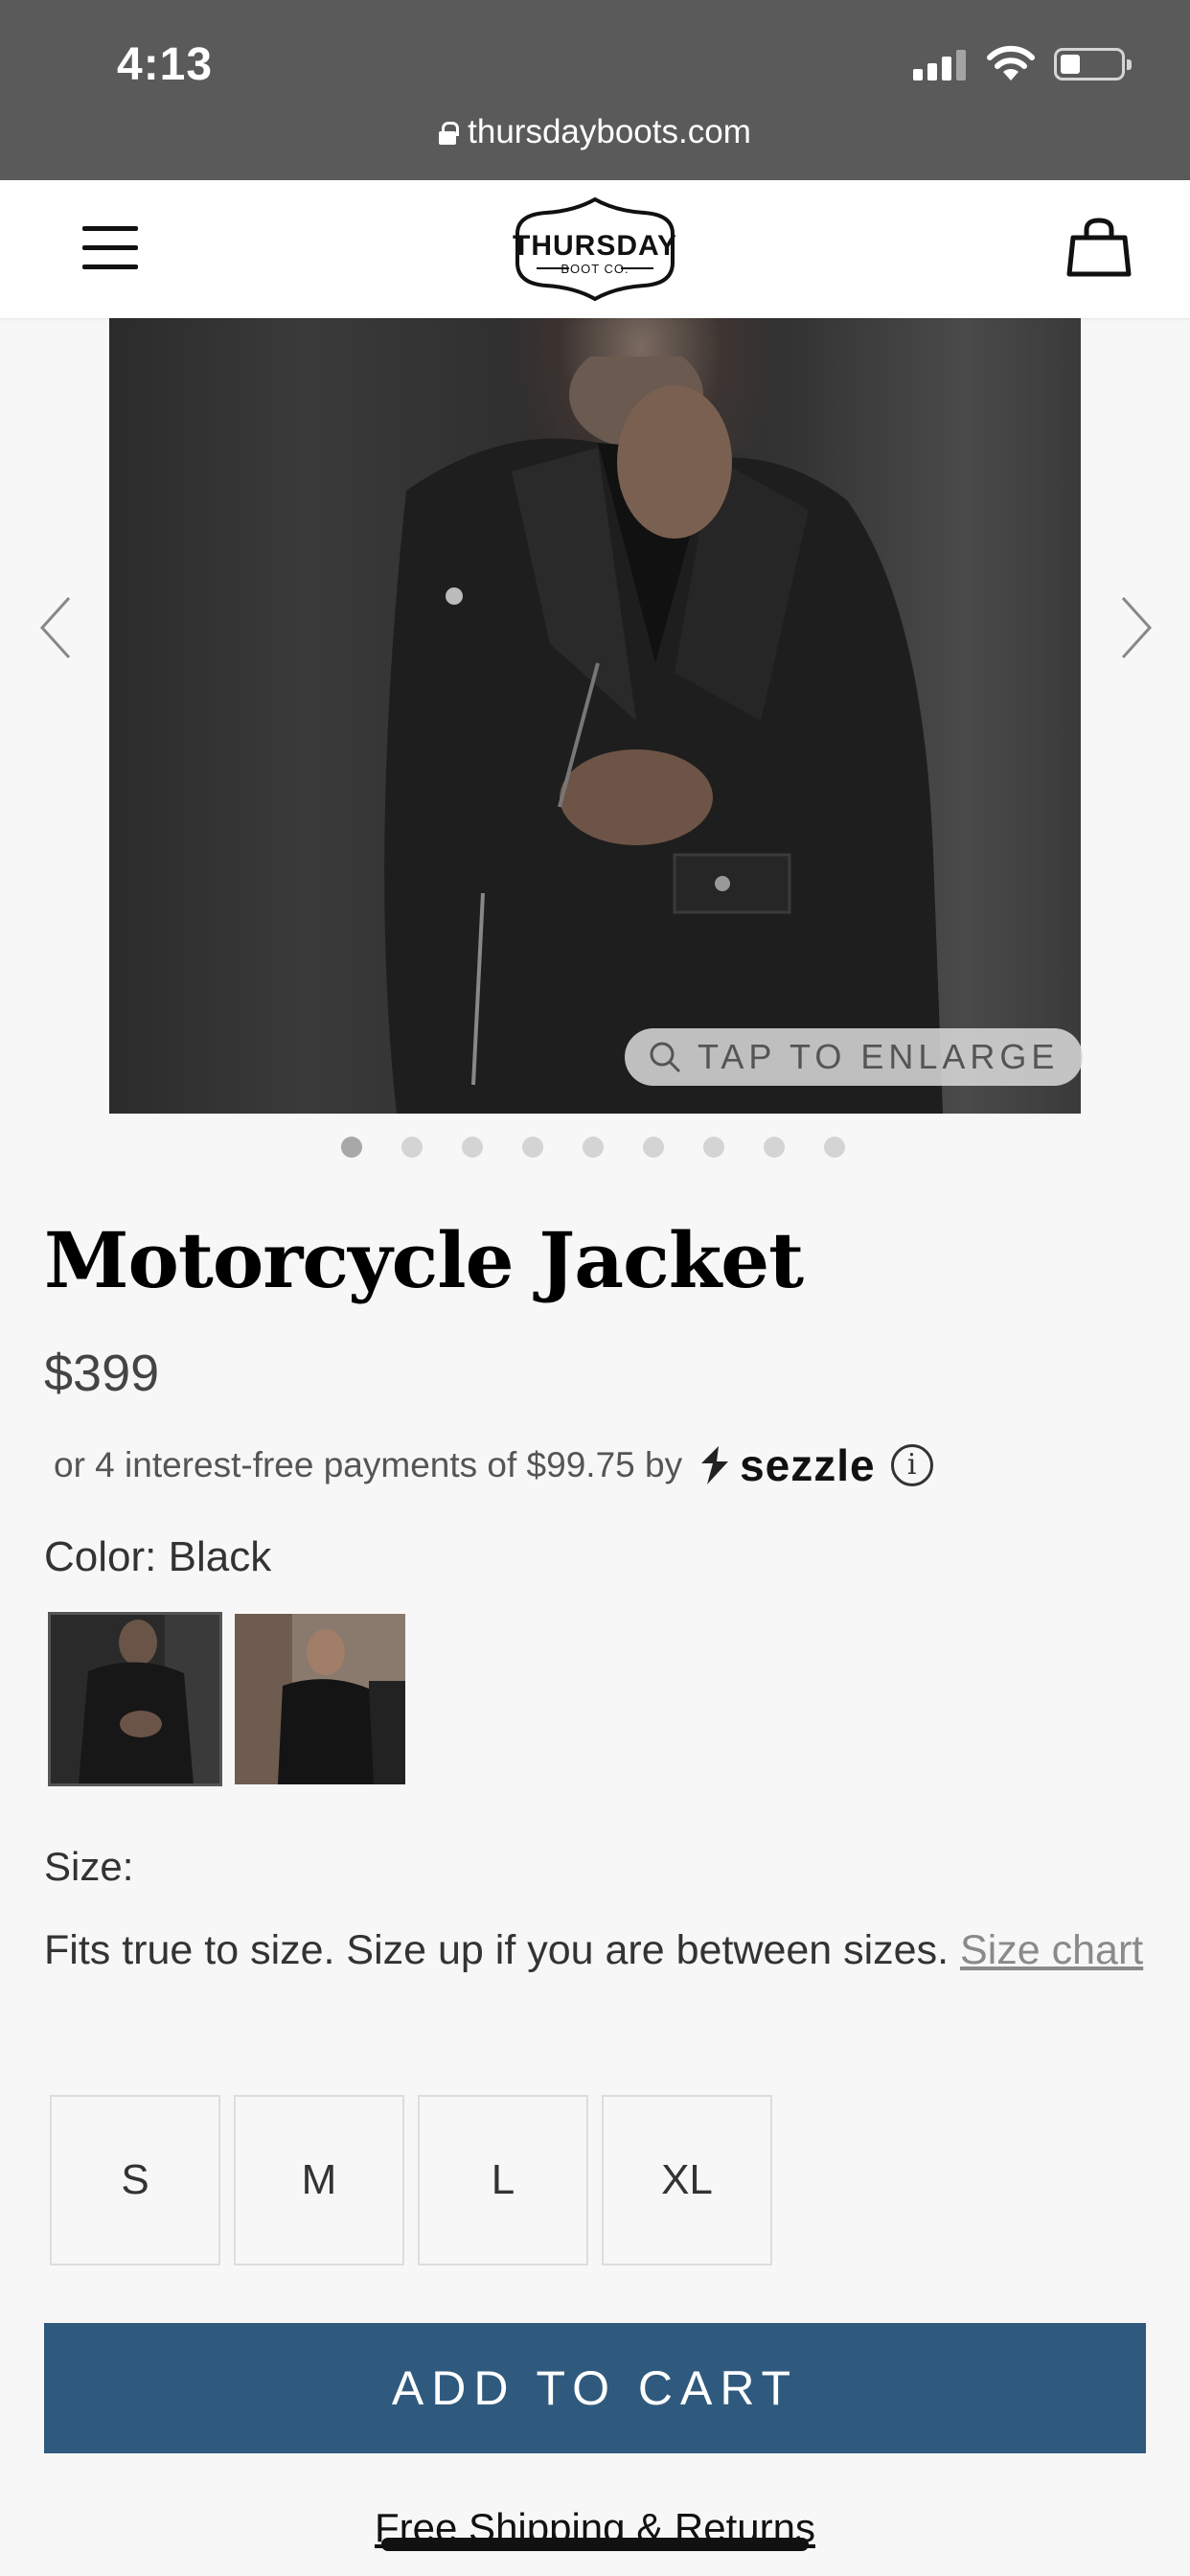 The height and width of the screenshot is (2576, 1190). I want to click on tap-to-enlarge-button: TAP TO ENLARGE, so click(854, 1057).